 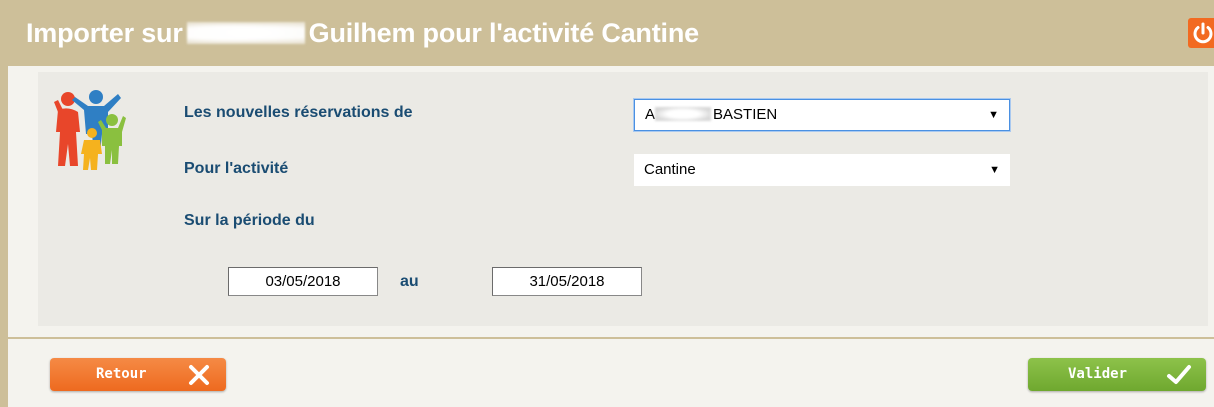 What do you see at coordinates (199, 375) in the screenshot?
I see `close-x-icon` at bounding box center [199, 375].